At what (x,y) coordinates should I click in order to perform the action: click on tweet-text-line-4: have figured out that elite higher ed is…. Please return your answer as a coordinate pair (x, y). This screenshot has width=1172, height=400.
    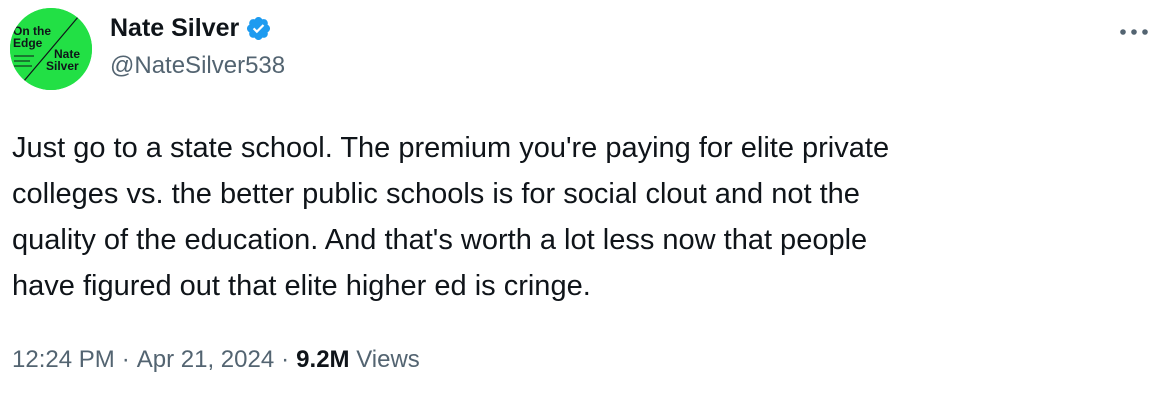
    Looking at the image, I should click on (301, 286).